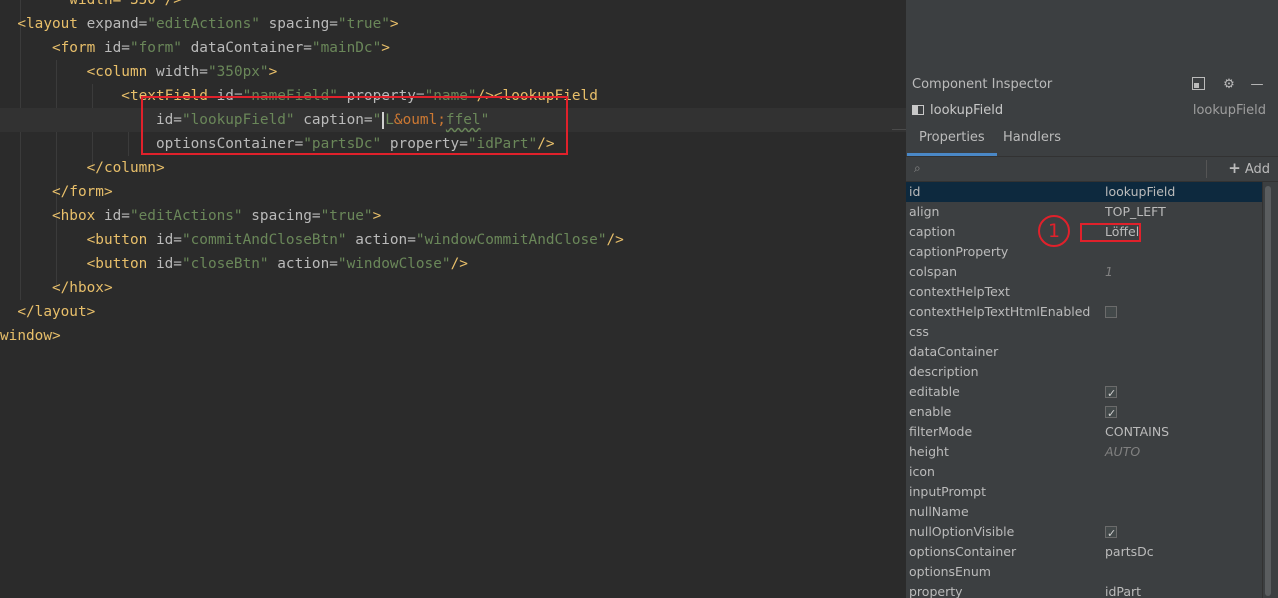 The width and height of the screenshot is (1278, 598). Describe the element at coordinates (1092, 85) in the screenshot. I see `inspector-header: Component Inspector ⚙ —` at that location.